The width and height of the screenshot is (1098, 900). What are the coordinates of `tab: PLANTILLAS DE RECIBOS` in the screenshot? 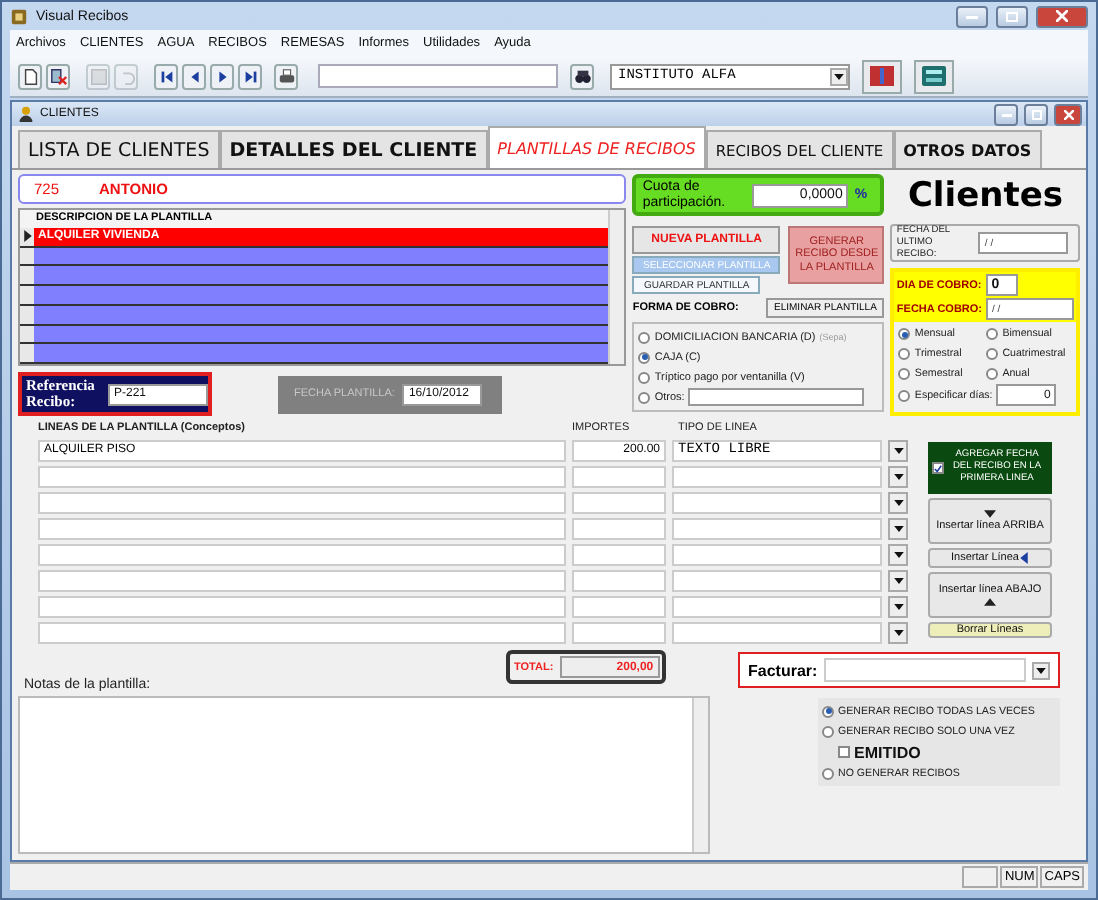 It's located at (596, 147).